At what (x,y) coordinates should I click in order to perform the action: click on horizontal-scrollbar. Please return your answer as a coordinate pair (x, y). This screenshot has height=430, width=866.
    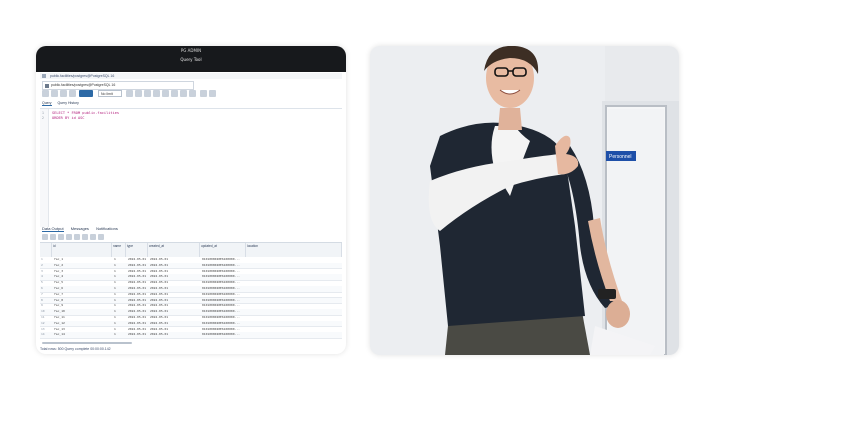
    Looking at the image, I should click on (87, 343).